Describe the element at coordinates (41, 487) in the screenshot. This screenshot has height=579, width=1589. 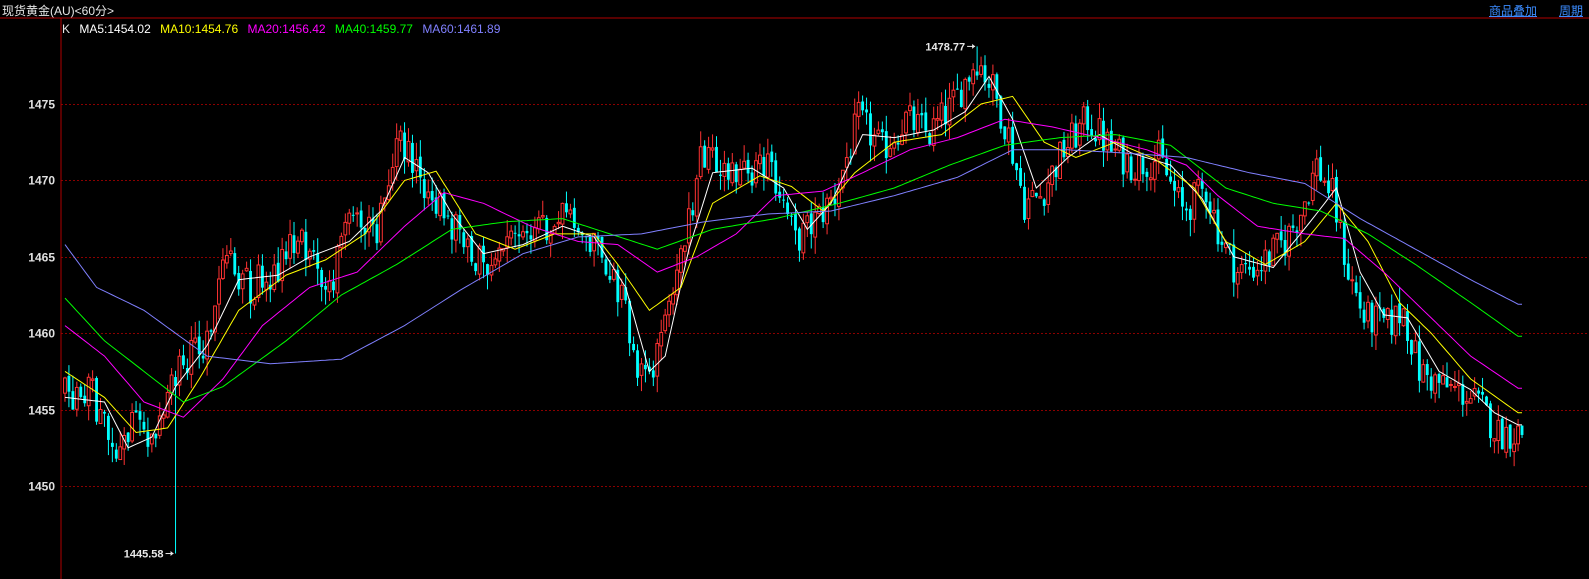
I see `y-tick-label: 1450` at that location.